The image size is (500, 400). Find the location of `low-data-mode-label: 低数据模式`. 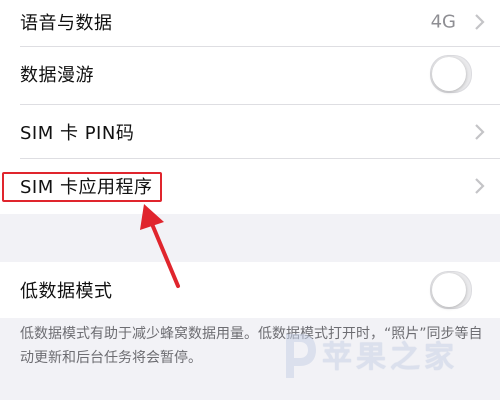

low-data-mode-label: 低数据模式 is located at coordinates (66, 291).